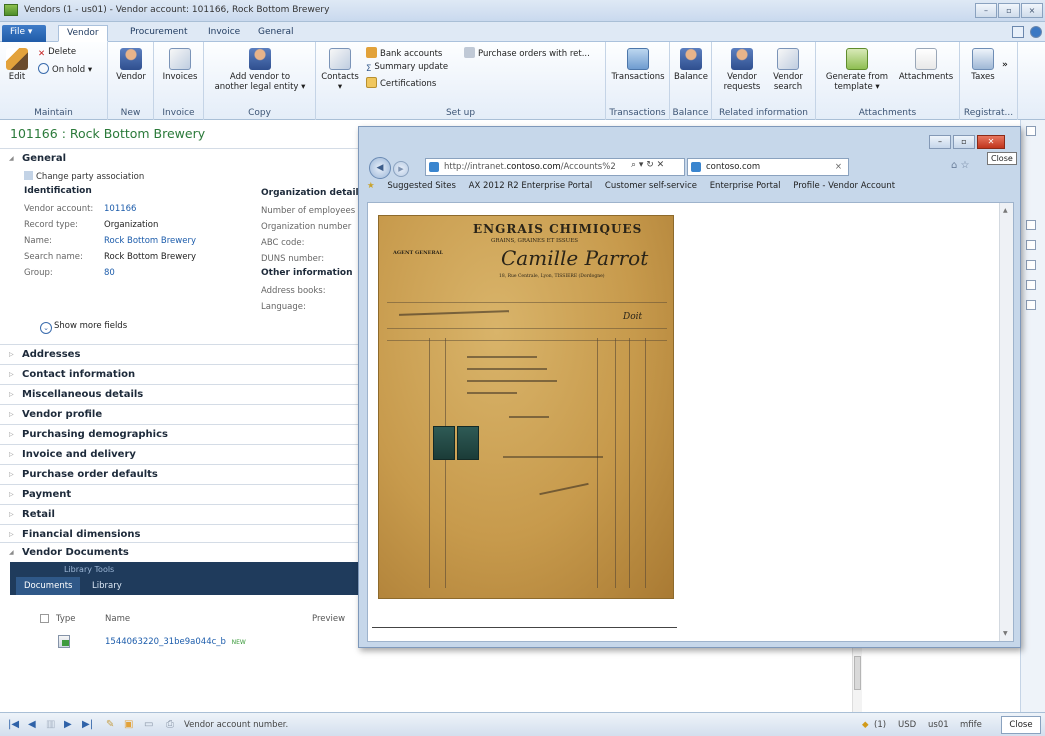 The width and height of the screenshot is (1045, 736). I want to click on expand-arrow-icon: ▷, so click(11, 394).